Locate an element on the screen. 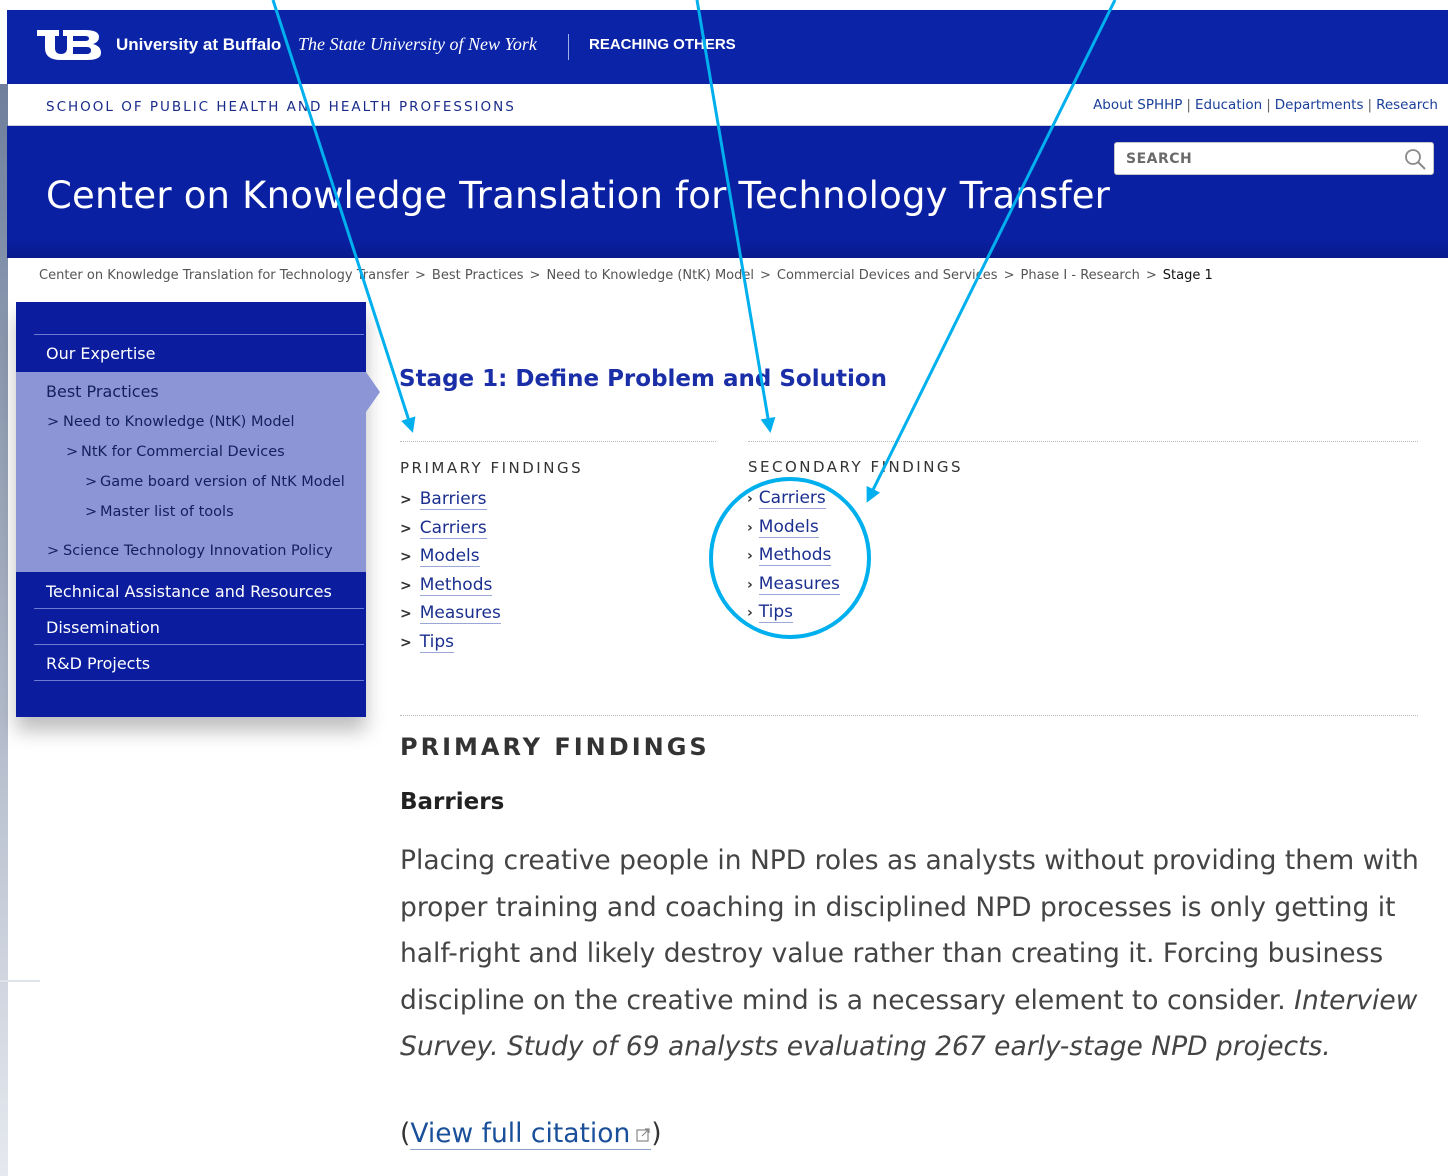 This screenshot has width=1448, height=1176. primary-measures-link: Measures is located at coordinates (460, 614).